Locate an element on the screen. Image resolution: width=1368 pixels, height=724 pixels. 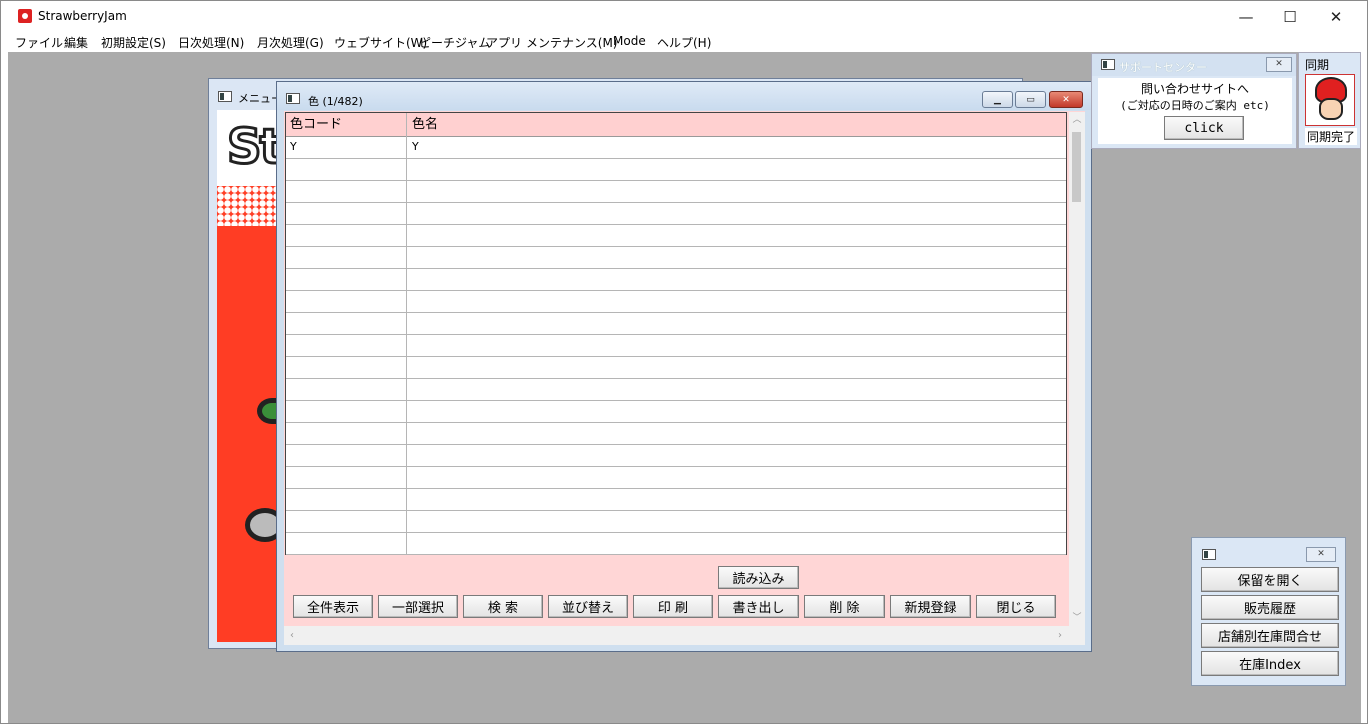
menu-peachjam: ピーチジャム is located at coordinates (454, 42).